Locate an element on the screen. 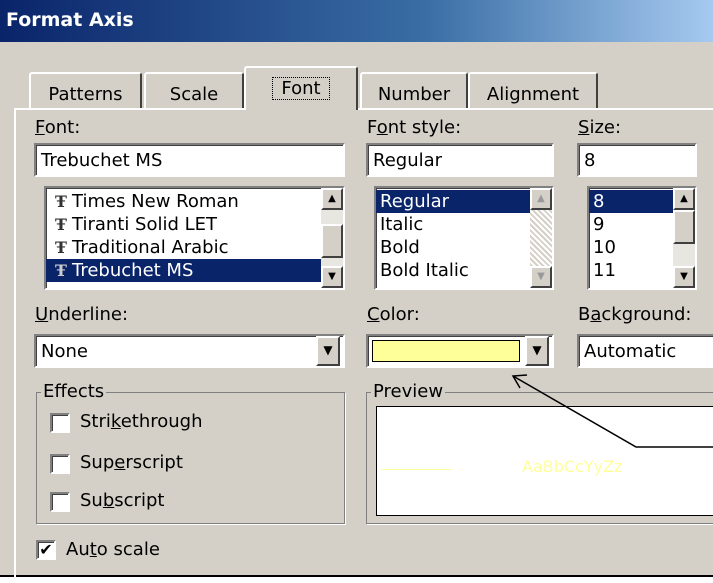 Image resolution: width=713 pixels, height=583 pixels. tab-font: Font is located at coordinates (301, 88).